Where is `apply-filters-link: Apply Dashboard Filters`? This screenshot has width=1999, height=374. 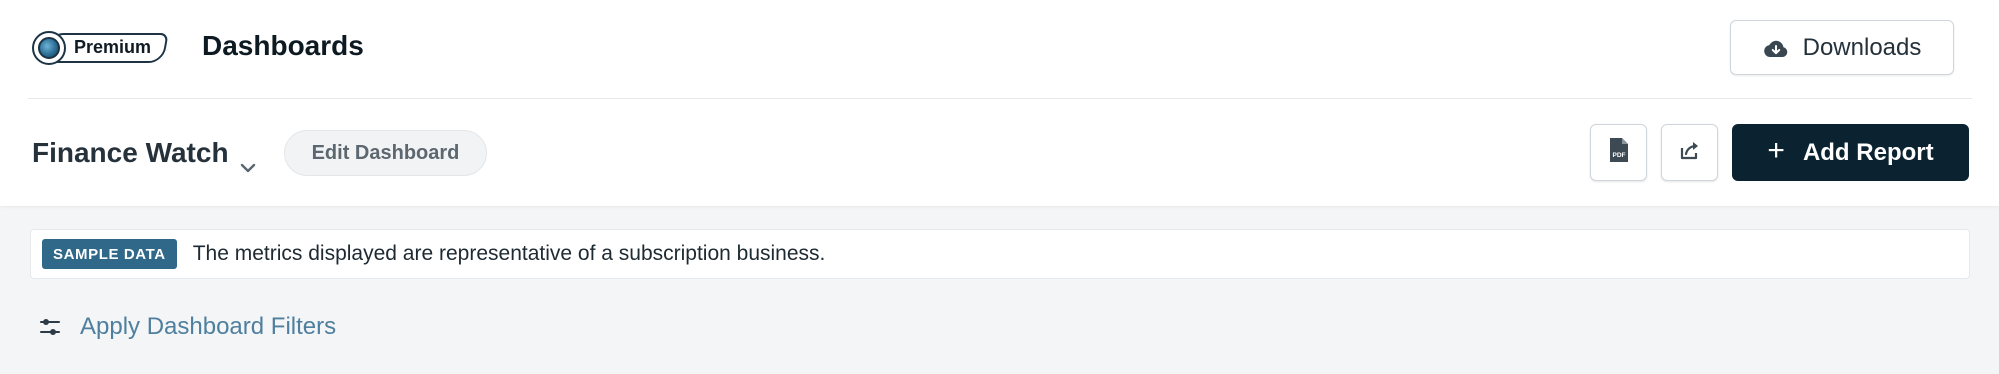 apply-filters-link: Apply Dashboard Filters is located at coordinates (187, 327).